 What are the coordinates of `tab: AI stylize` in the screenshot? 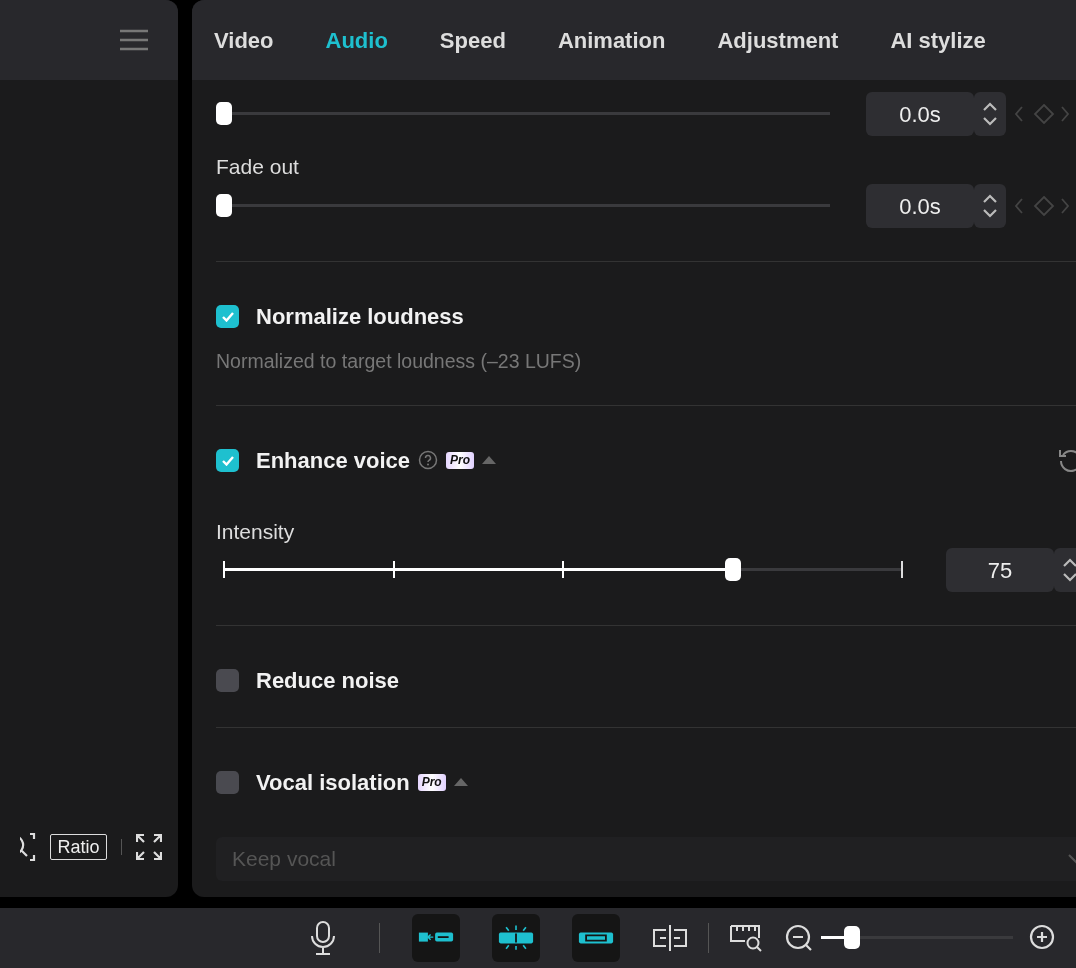 It's located at (938, 40).